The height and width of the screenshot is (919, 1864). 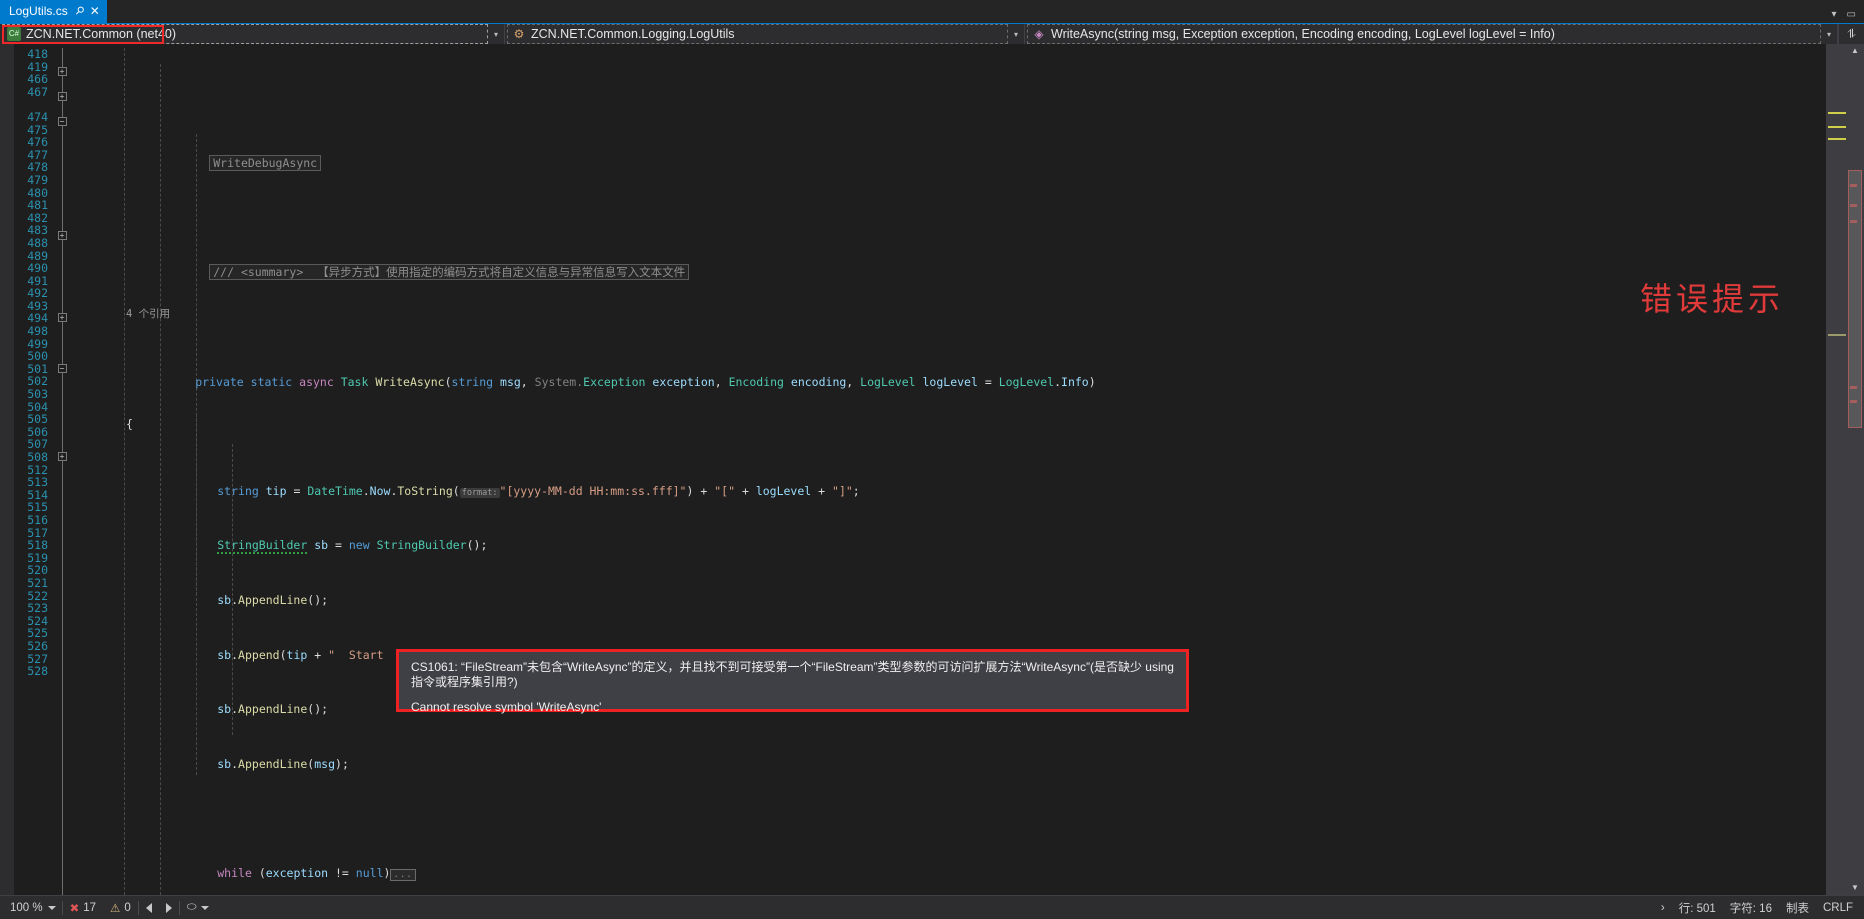 I want to click on code-line: {, so click(x=954, y=424).